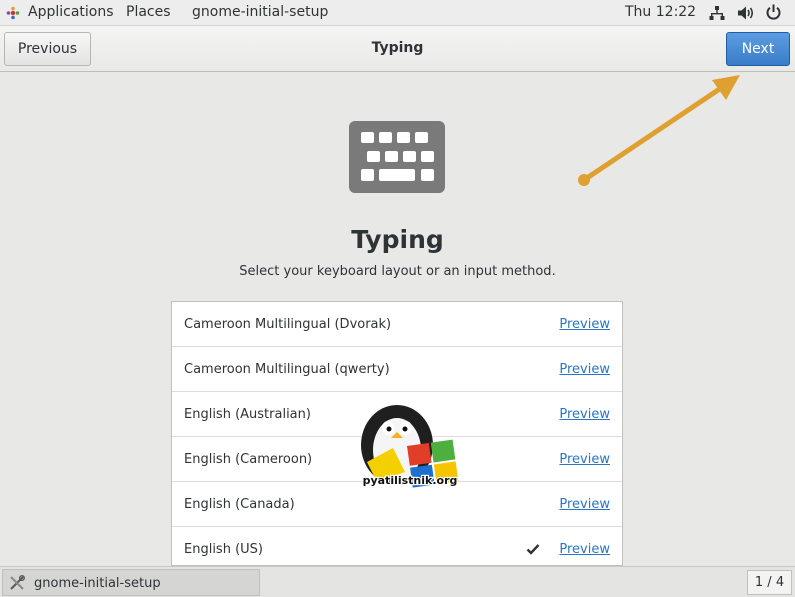  What do you see at coordinates (659, 130) in the screenshot?
I see `annotation-arrow` at bounding box center [659, 130].